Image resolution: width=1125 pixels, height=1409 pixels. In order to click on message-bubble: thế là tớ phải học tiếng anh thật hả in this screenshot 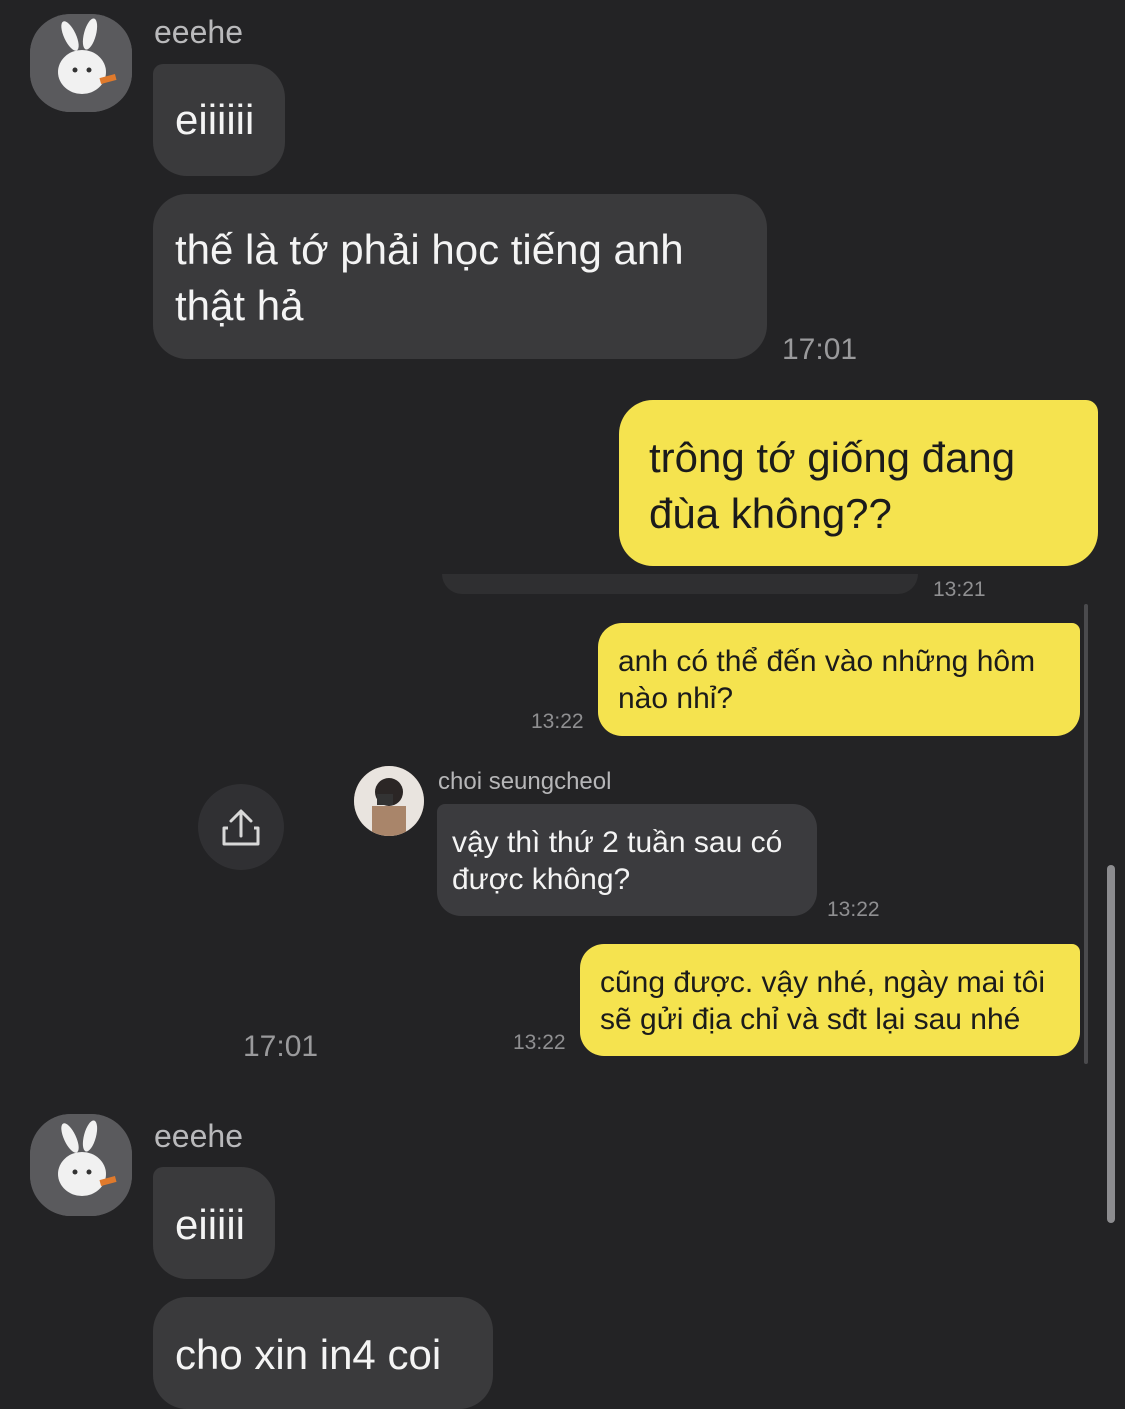, I will do `click(460, 276)`.